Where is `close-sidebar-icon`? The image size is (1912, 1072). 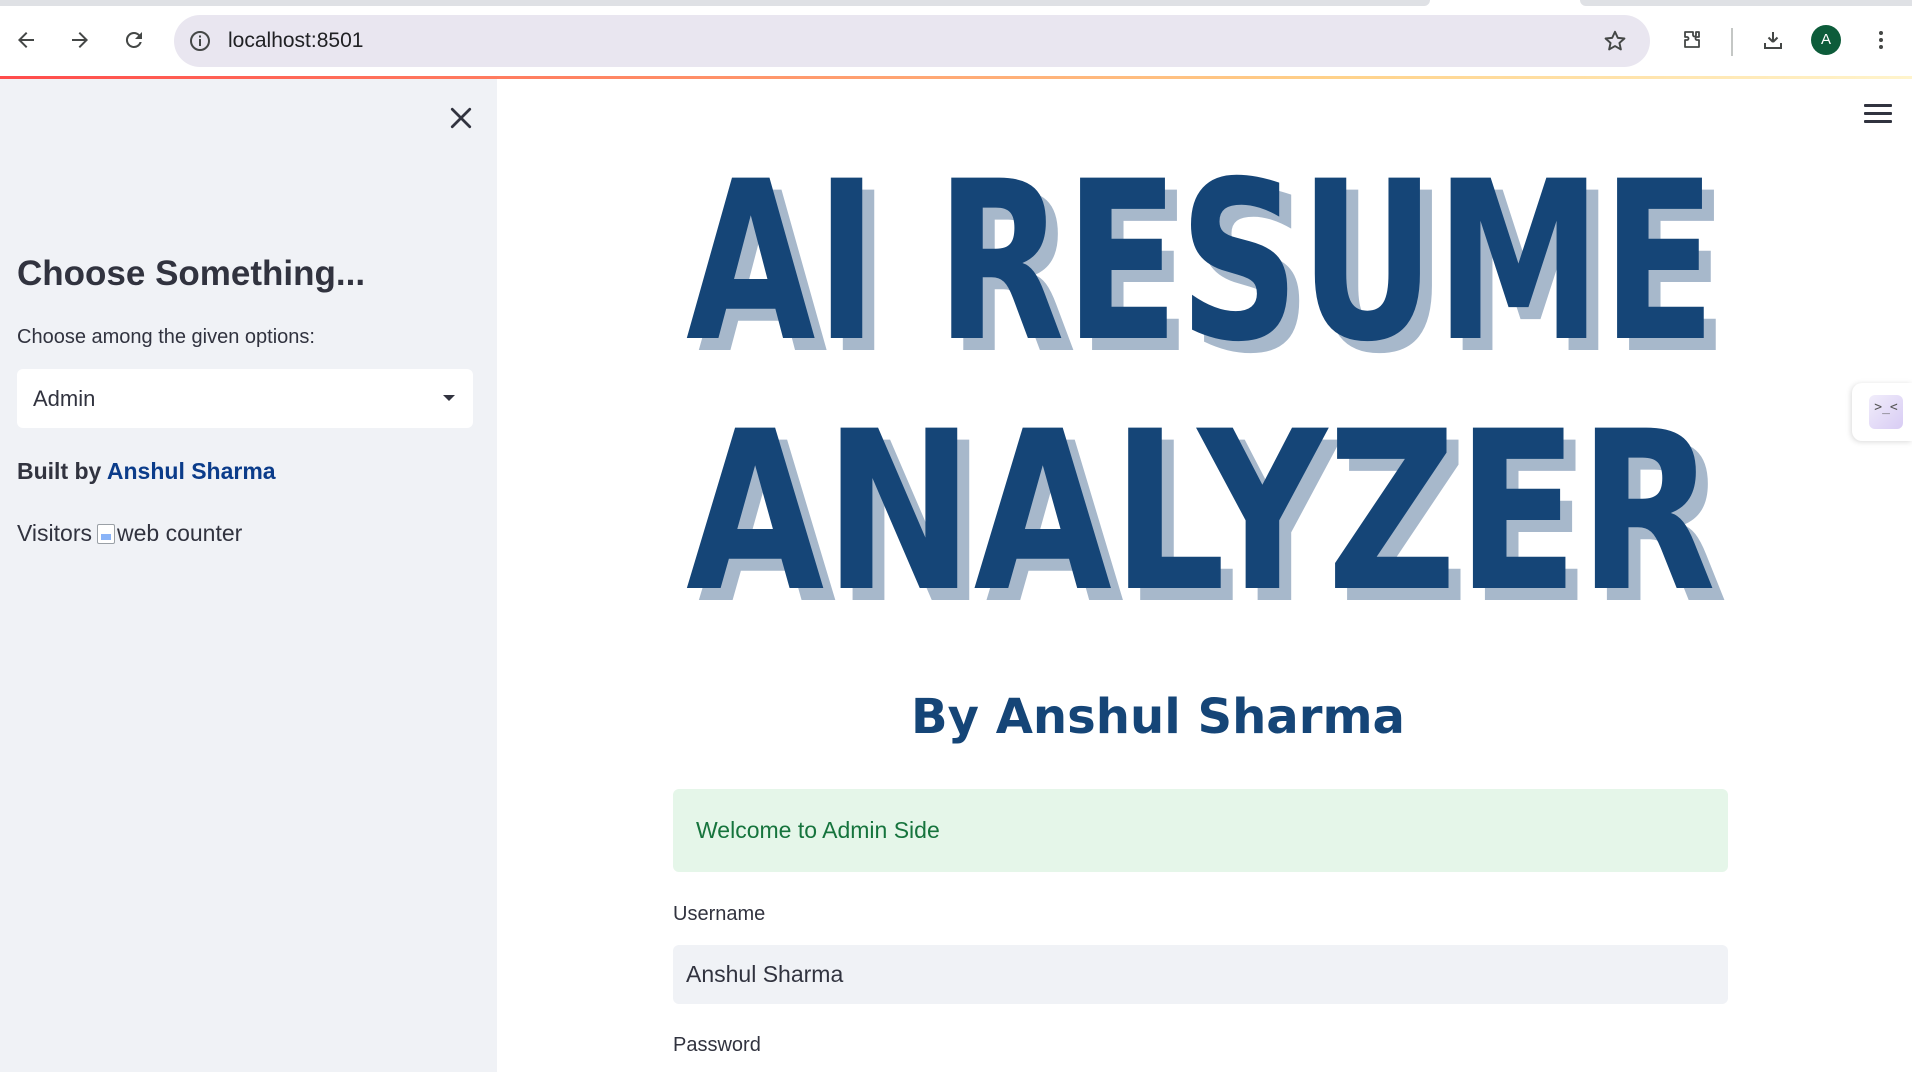
close-sidebar-icon is located at coordinates (461, 118).